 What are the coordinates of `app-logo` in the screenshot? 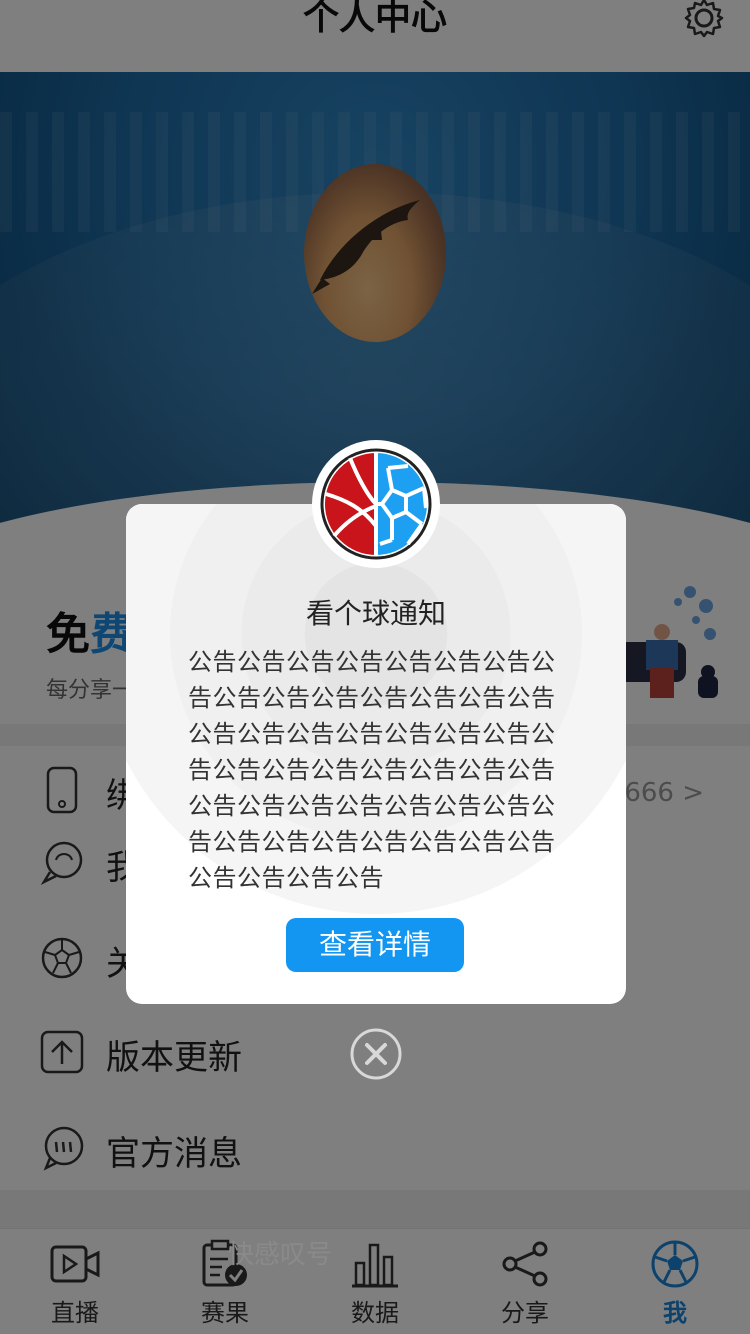 It's located at (376, 504).